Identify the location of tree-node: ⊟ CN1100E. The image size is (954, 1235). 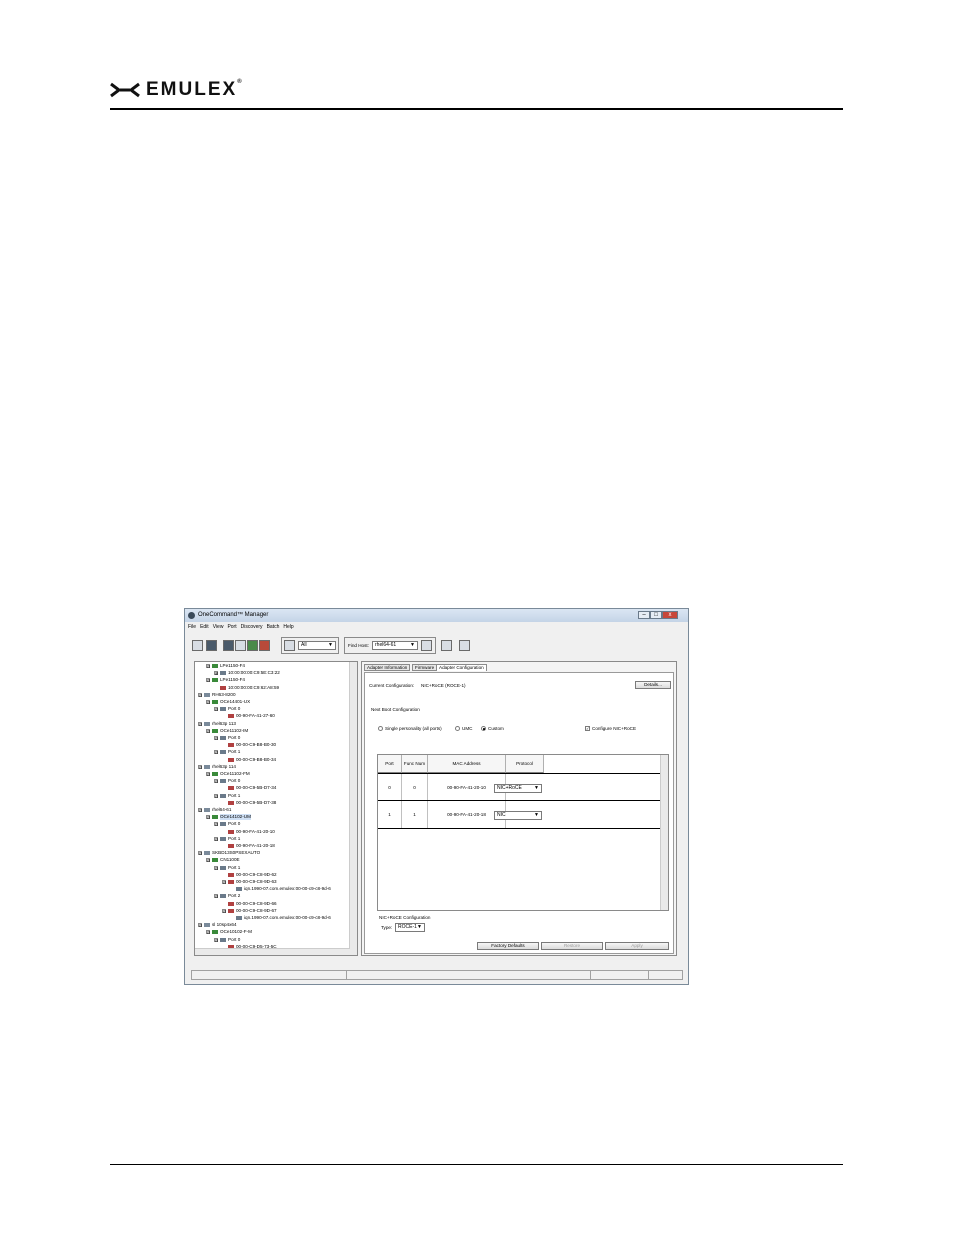
(223, 860).